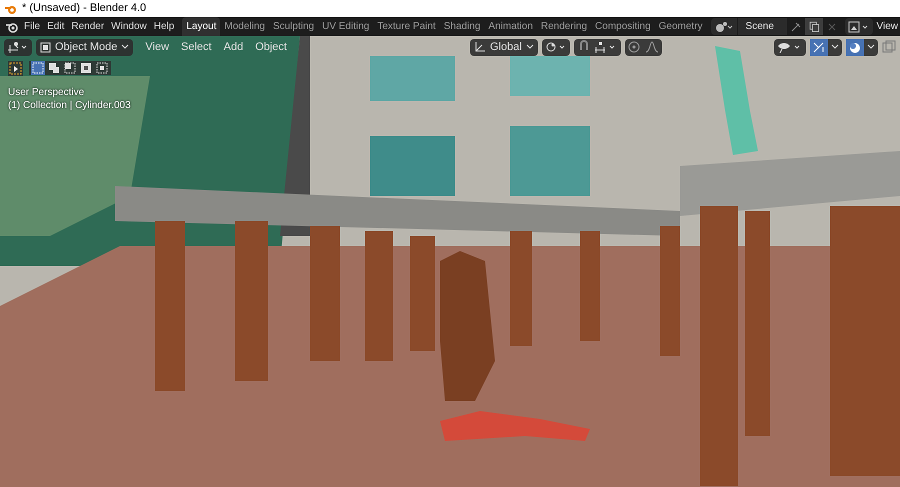 The height and width of the screenshot is (487, 900). What do you see at coordinates (680, 26) in the screenshot?
I see `workspace-tab: Geometry` at bounding box center [680, 26].